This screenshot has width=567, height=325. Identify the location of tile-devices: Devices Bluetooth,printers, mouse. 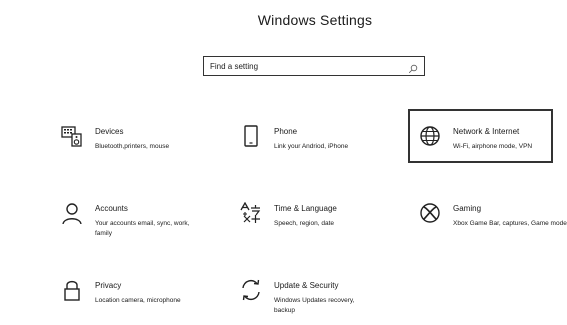
(115, 138).